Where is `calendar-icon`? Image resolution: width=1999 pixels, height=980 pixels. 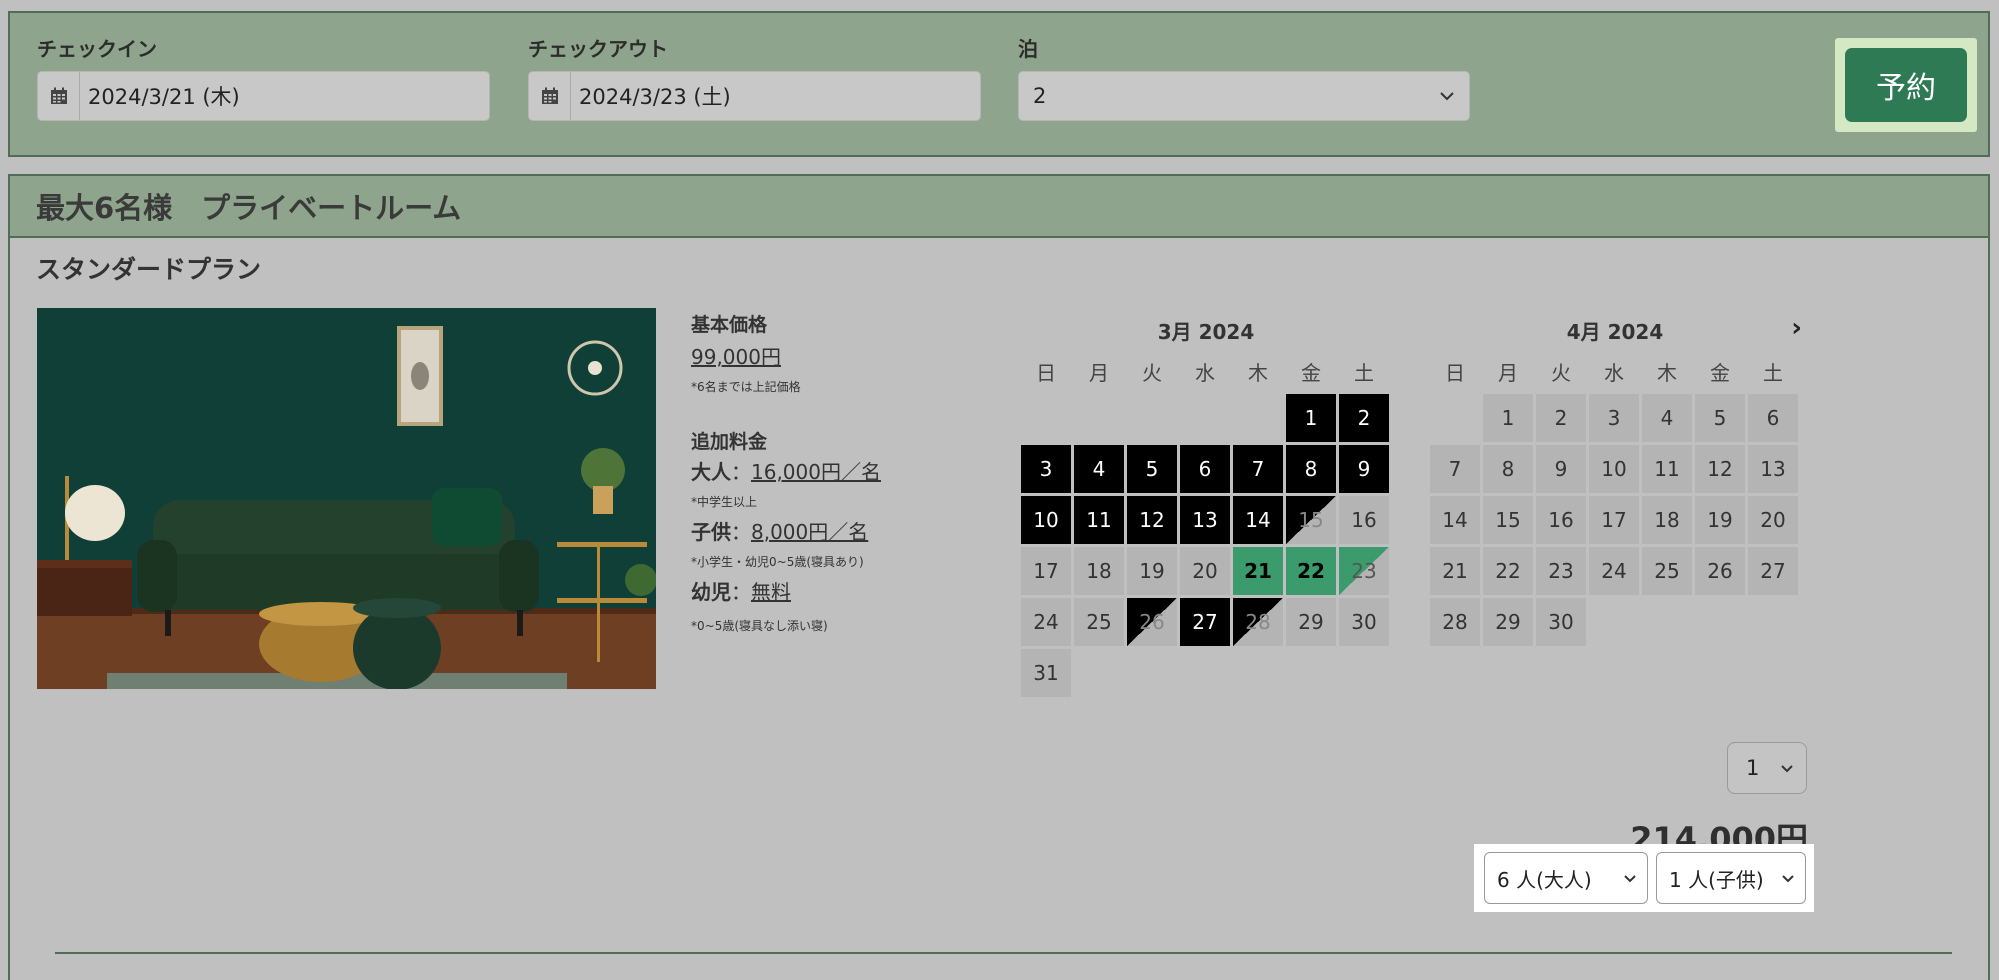 calendar-icon is located at coordinates (550, 96).